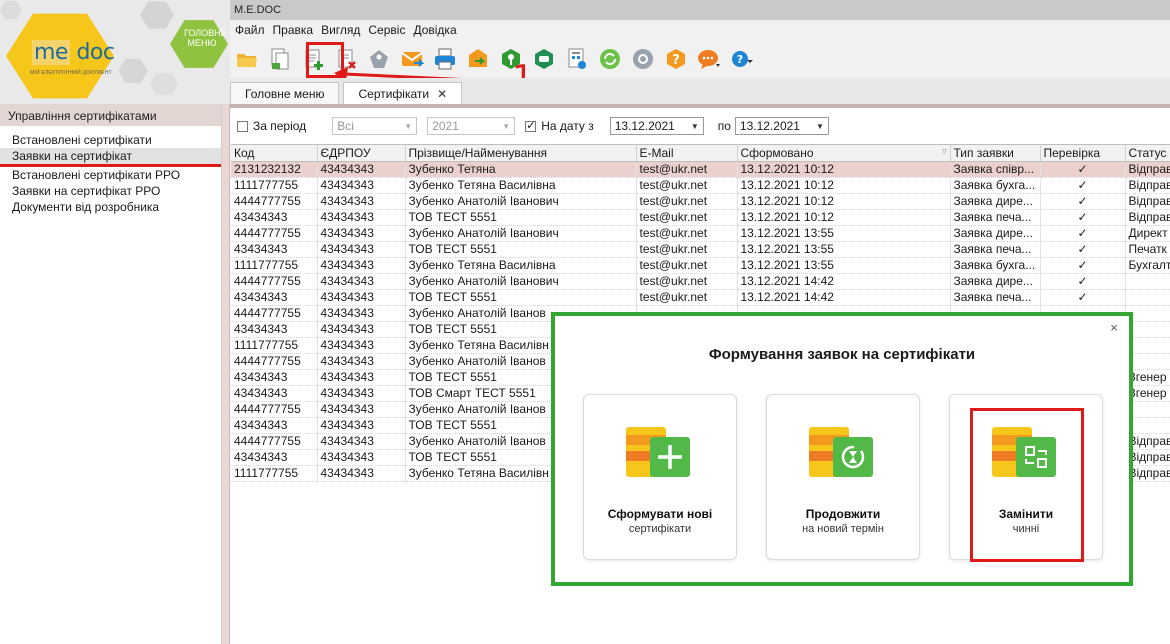 The height and width of the screenshot is (644, 1170). Describe the element at coordinates (1147, 233) in the screenshot. I see `status-cell: Директ` at that location.